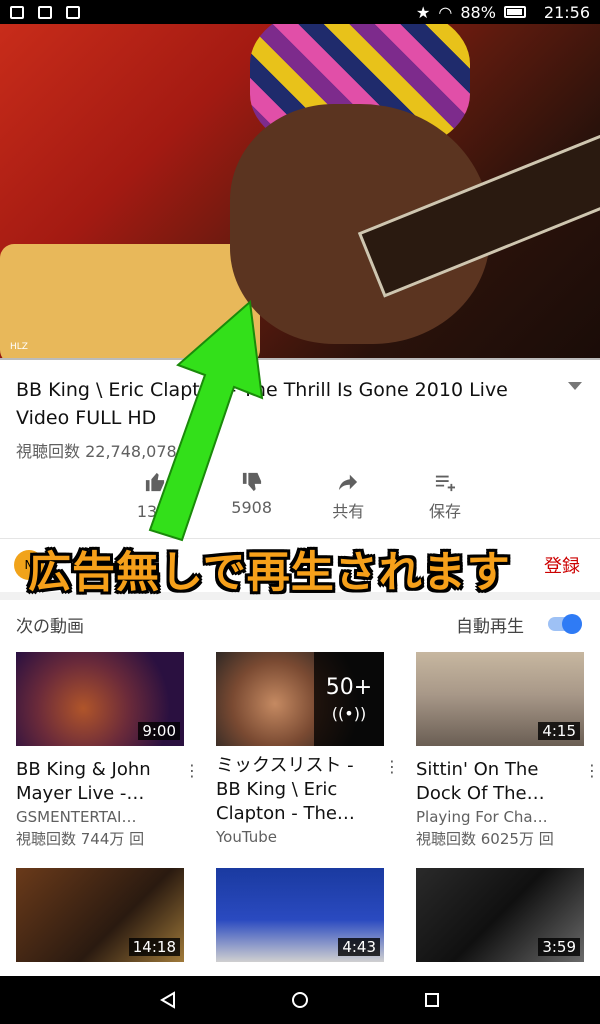 The height and width of the screenshot is (1024, 600). I want to click on video-card-views: 視聴回数 6025万 回, so click(485, 839).